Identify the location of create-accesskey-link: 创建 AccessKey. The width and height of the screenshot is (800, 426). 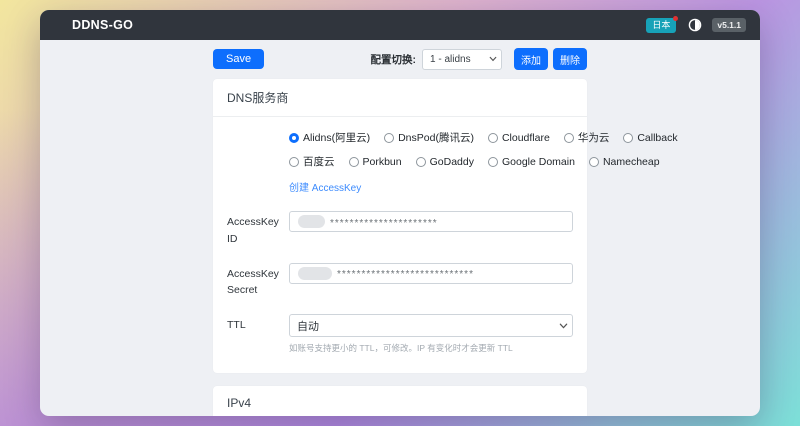
(325, 188).